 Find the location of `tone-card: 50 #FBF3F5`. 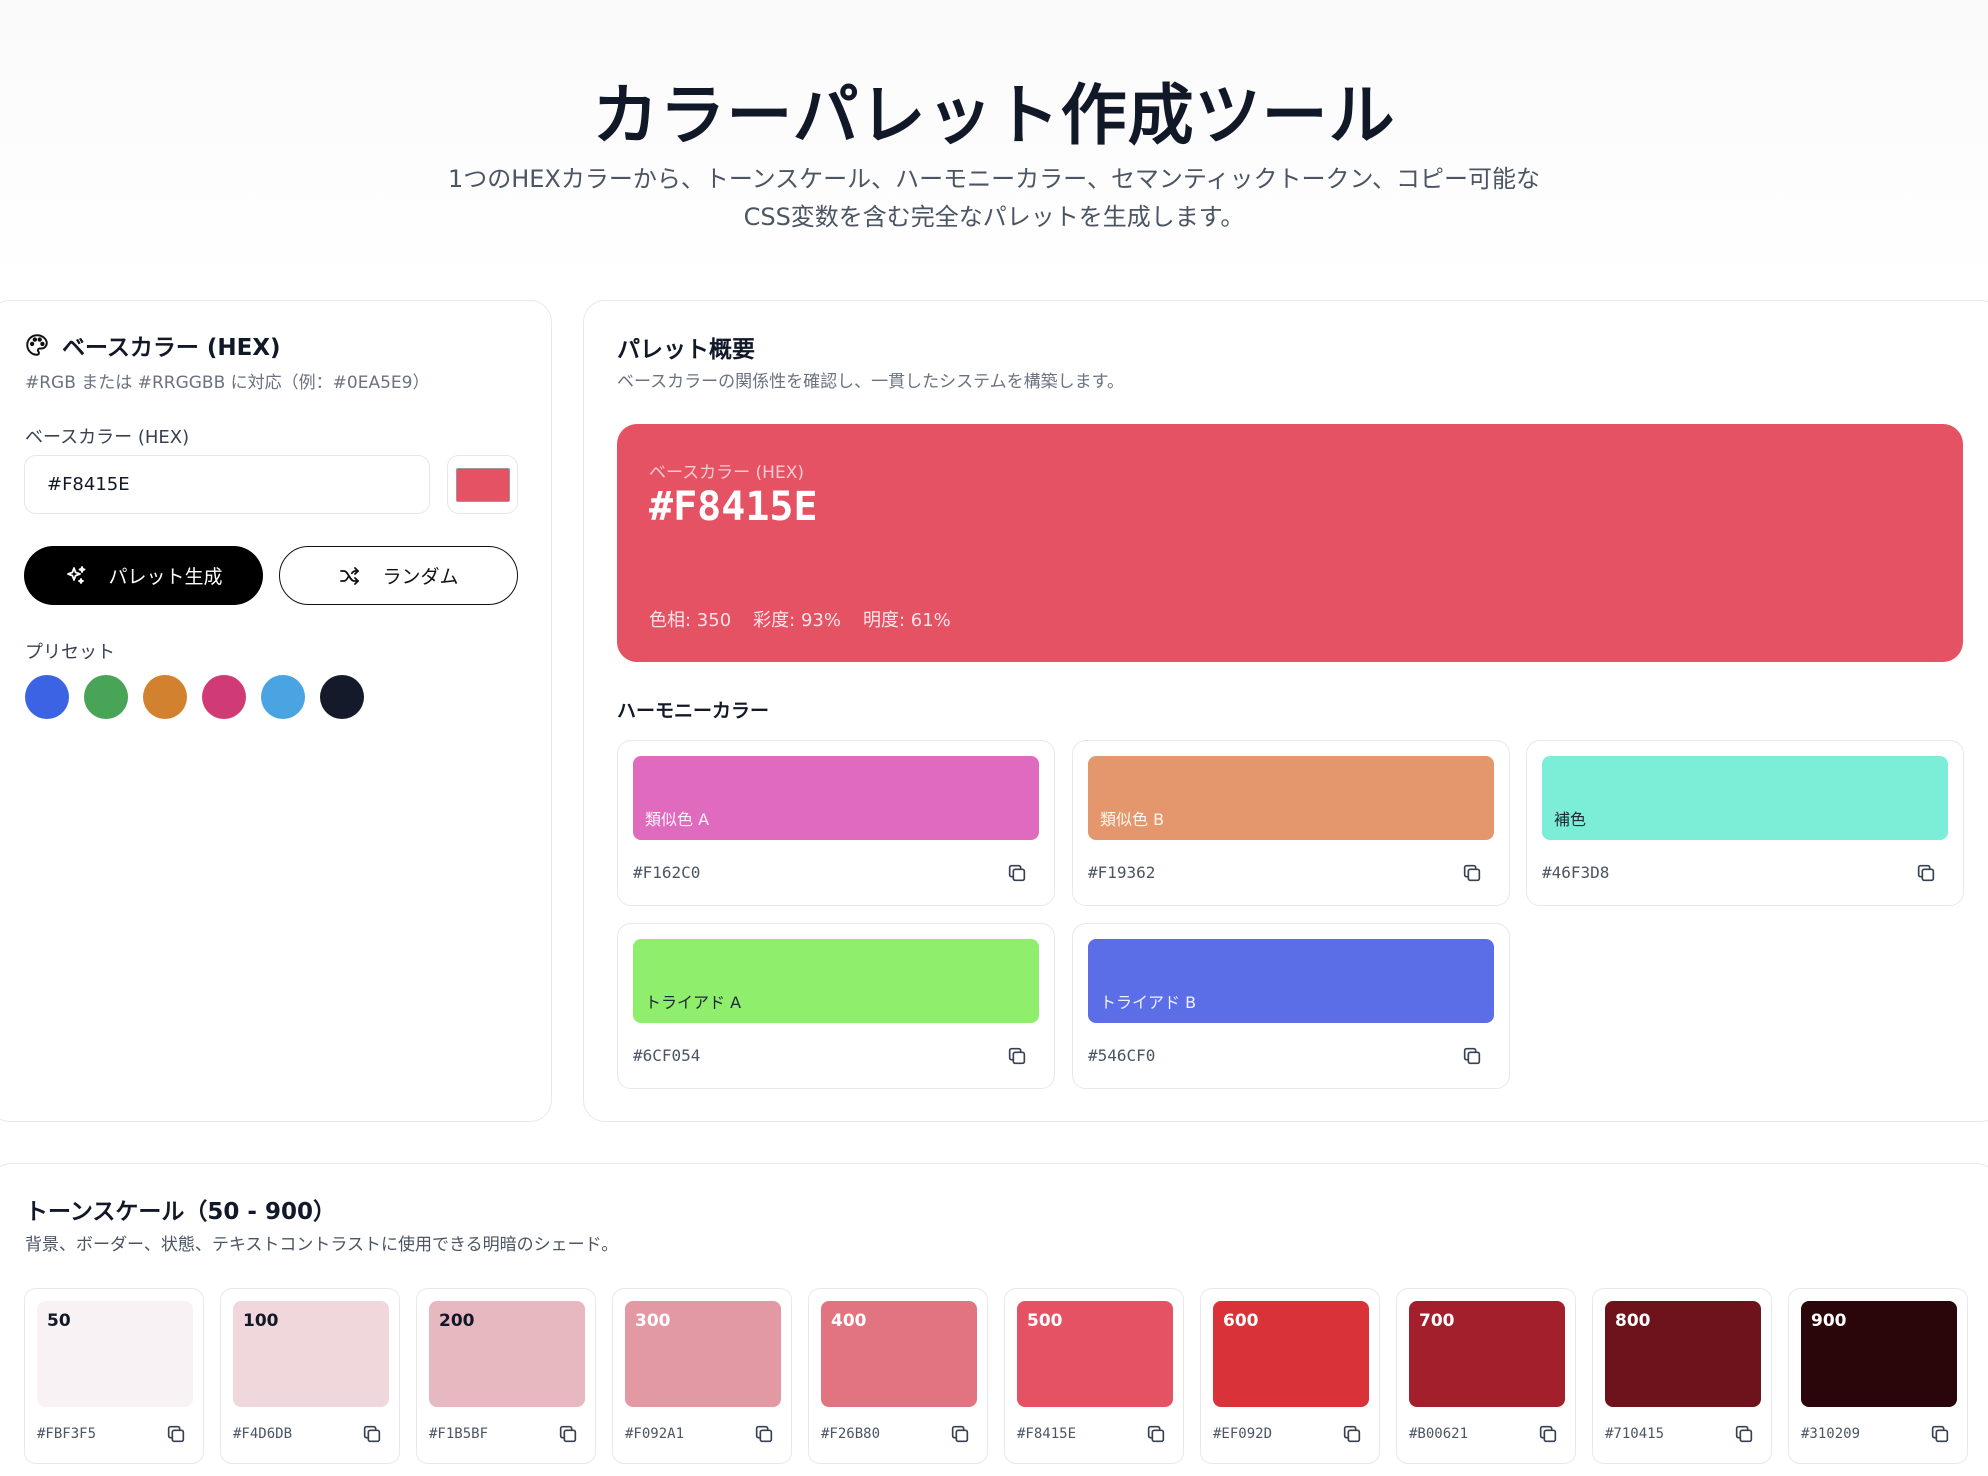

tone-card: 50 #FBF3F5 is located at coordinates (114, 1376).